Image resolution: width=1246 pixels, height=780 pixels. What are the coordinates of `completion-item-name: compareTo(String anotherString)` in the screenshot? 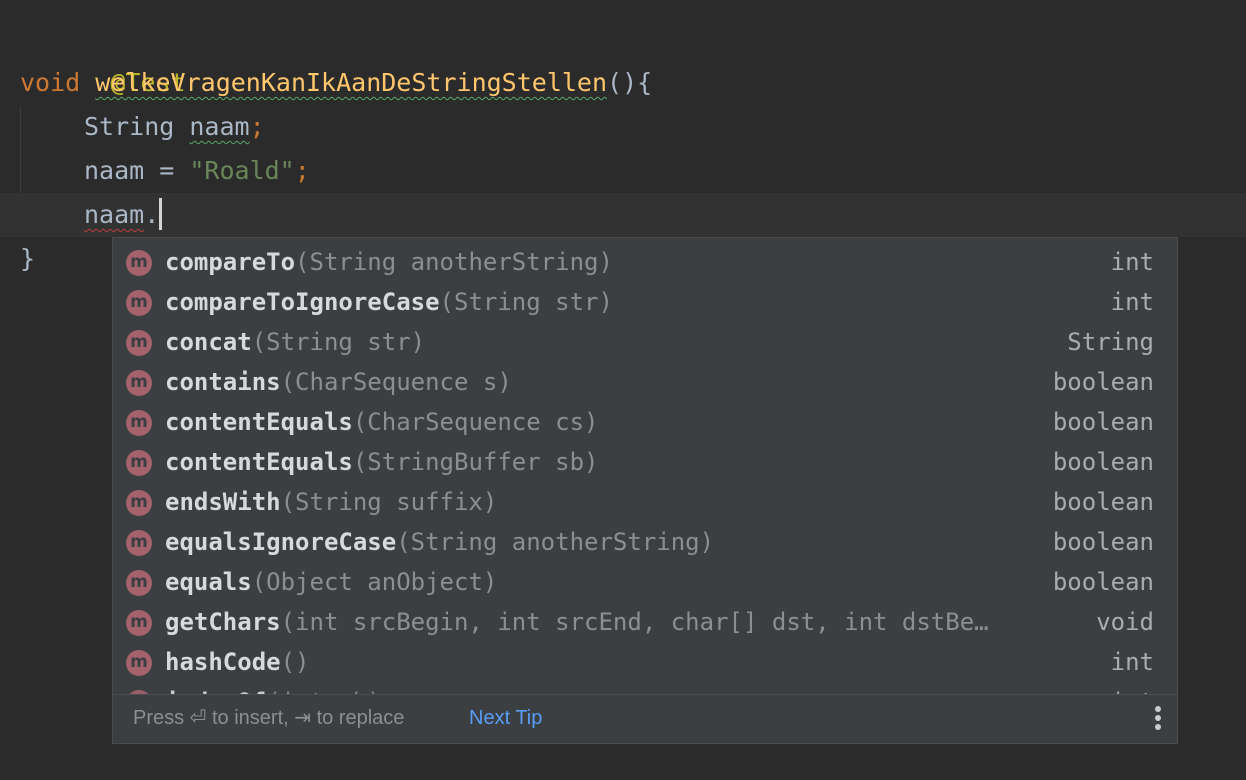 It's located at (389, 262).